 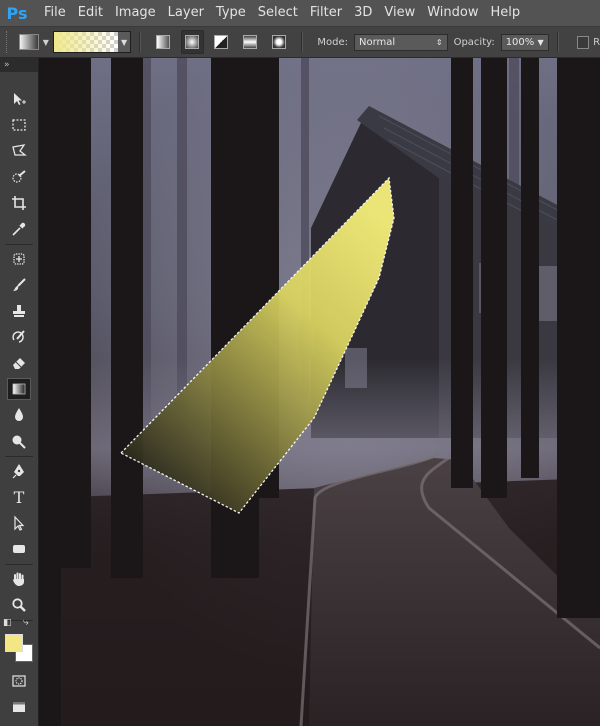 I want to click on quick-selection-icon, so click(x=19, y=177).